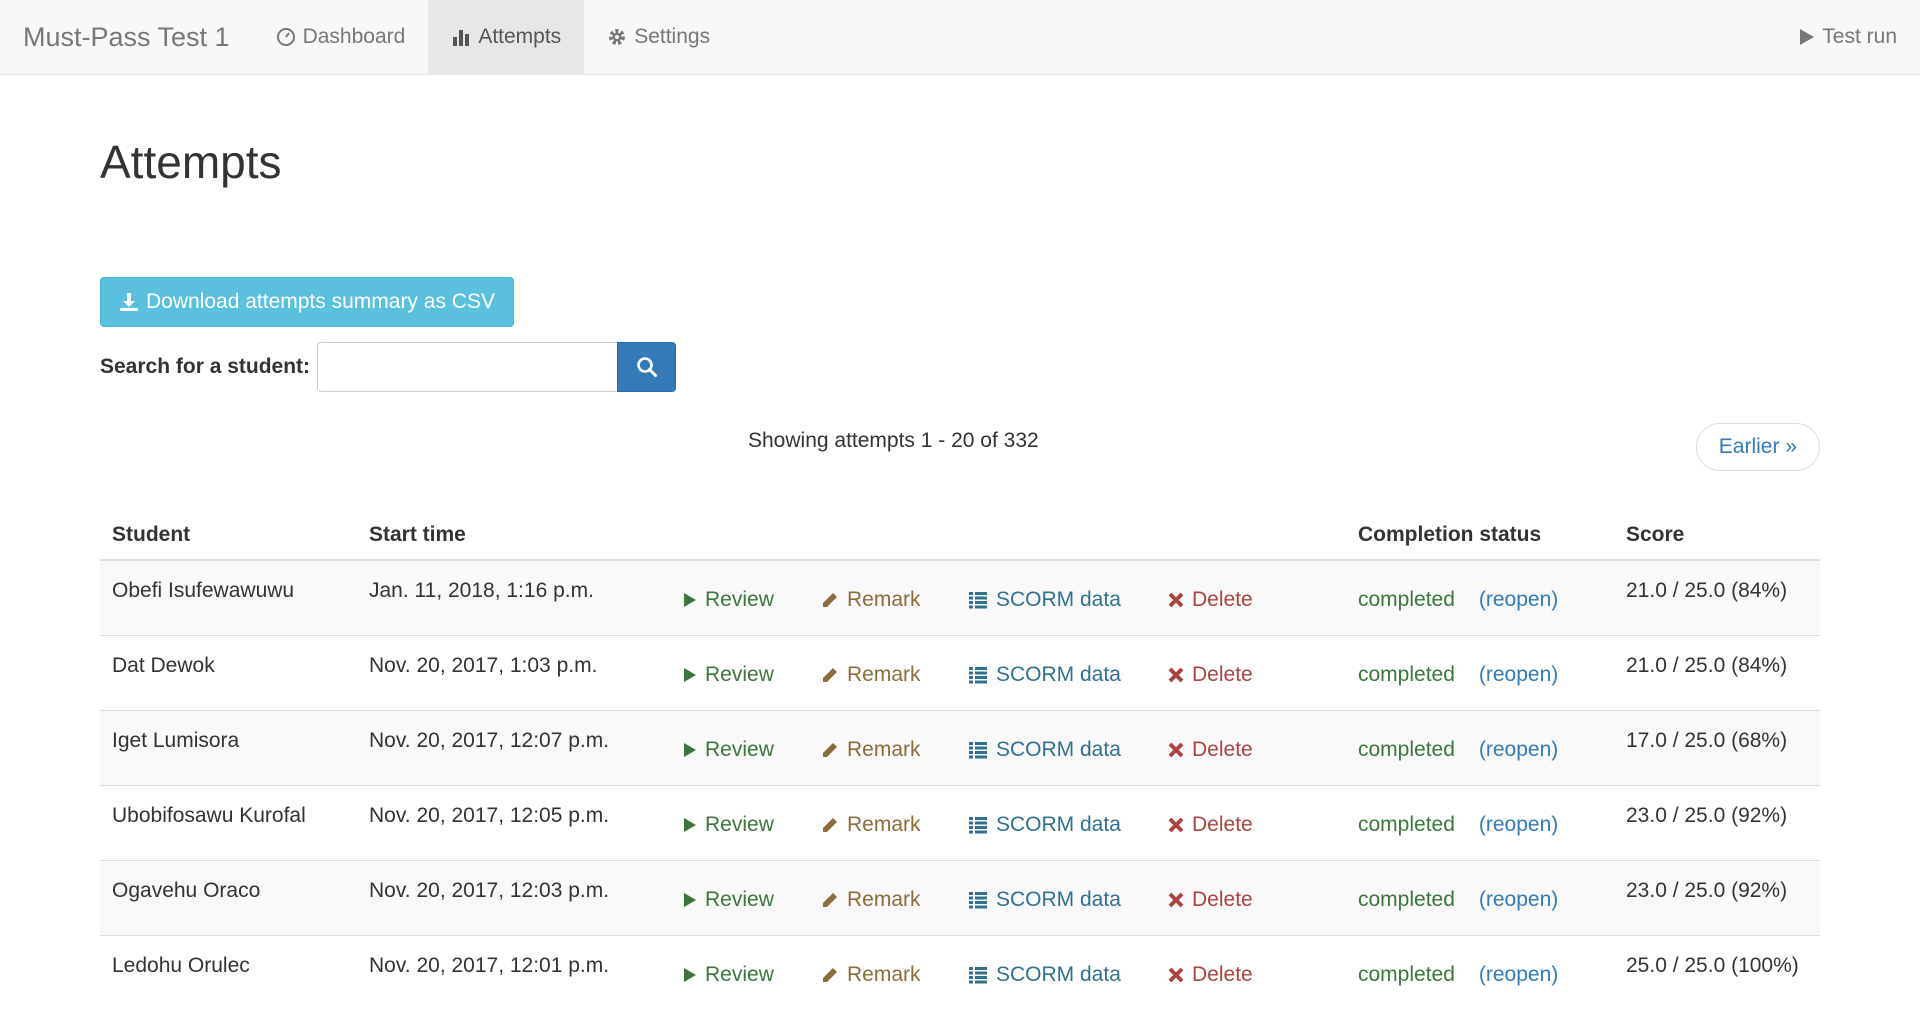 This screenshot has height=1010, width=1920. What do you see at coordinates (1848, 37) in the screenshot?
I see `nav-test-run: Test run` at bounding box center [1848, 37].